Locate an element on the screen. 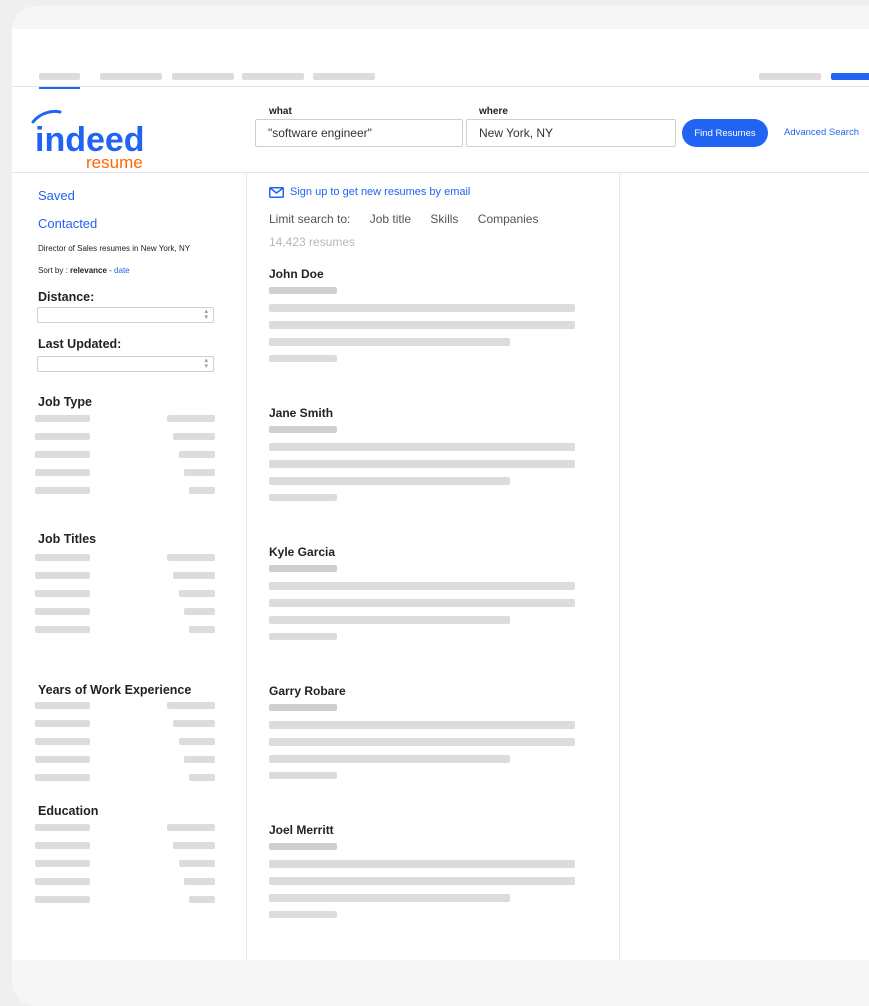 The image size is (869, 1006). job-titles-heading: Job Titles is located at coordinates (67, 539).